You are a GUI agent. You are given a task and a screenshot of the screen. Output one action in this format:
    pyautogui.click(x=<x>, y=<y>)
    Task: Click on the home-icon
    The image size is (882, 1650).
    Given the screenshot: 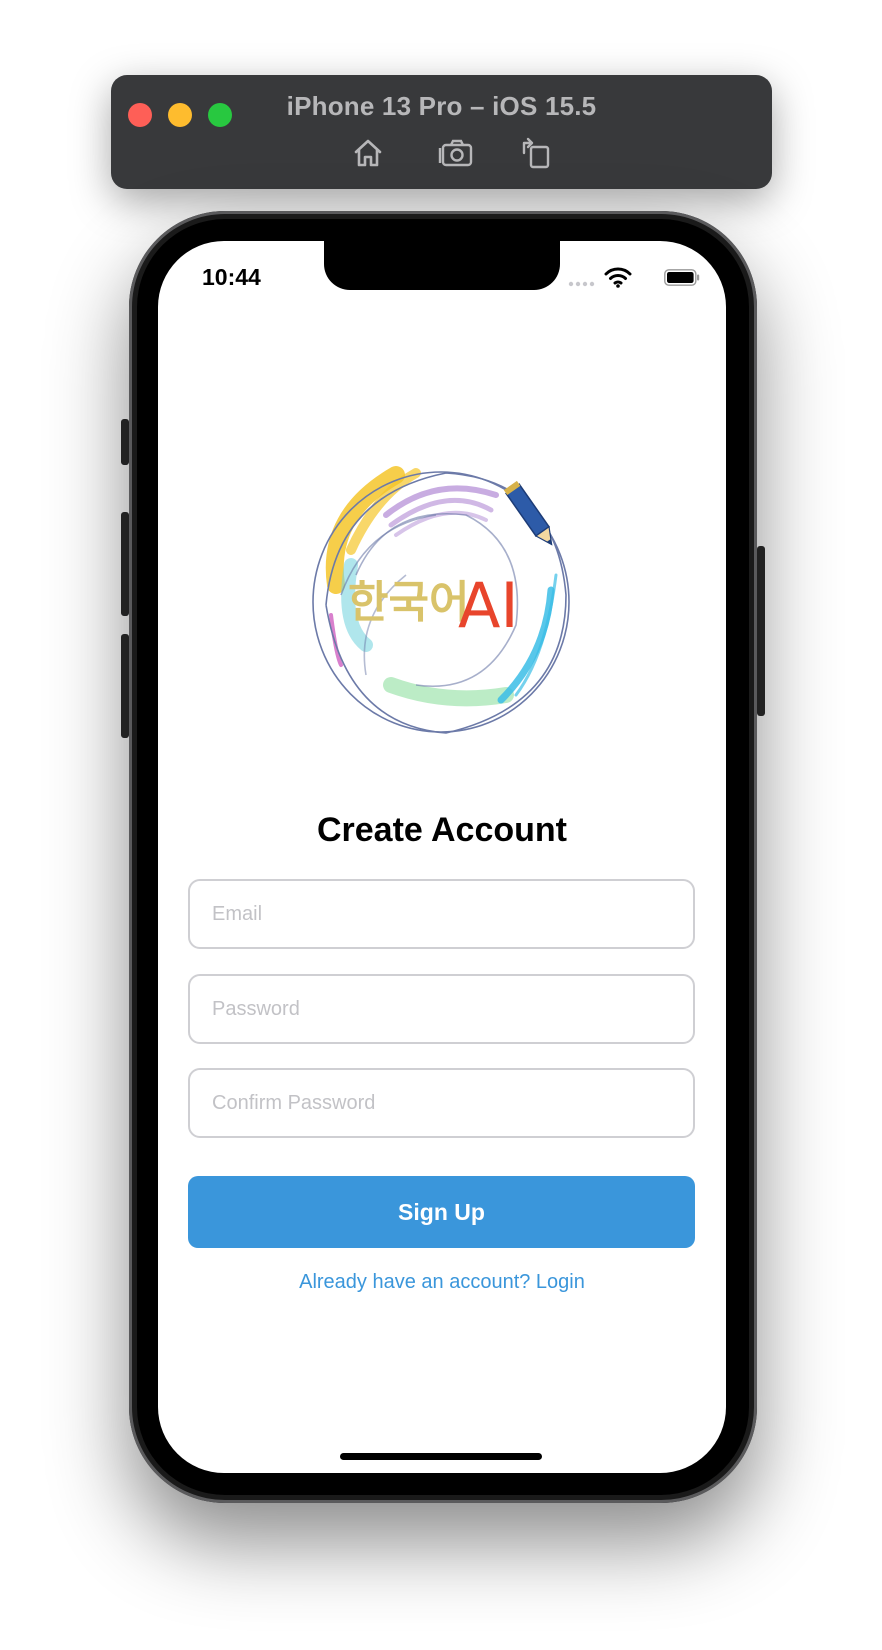 What is the action you would take?
    pyautogui.click(x=368, y=153)
    